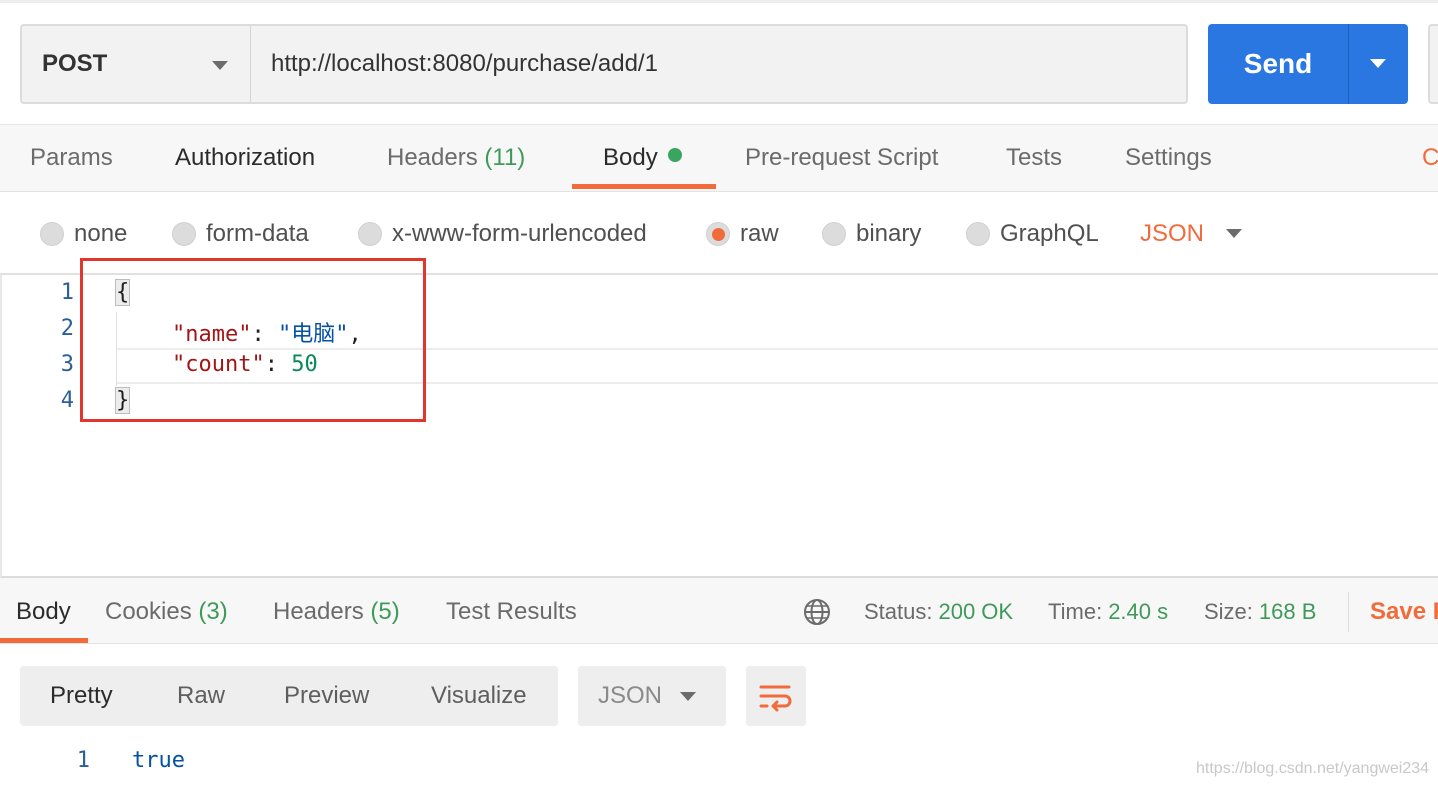 The width and height of the screenshot is (1438, 790). I want to click on response-line-number: 1, so click(83, 760).